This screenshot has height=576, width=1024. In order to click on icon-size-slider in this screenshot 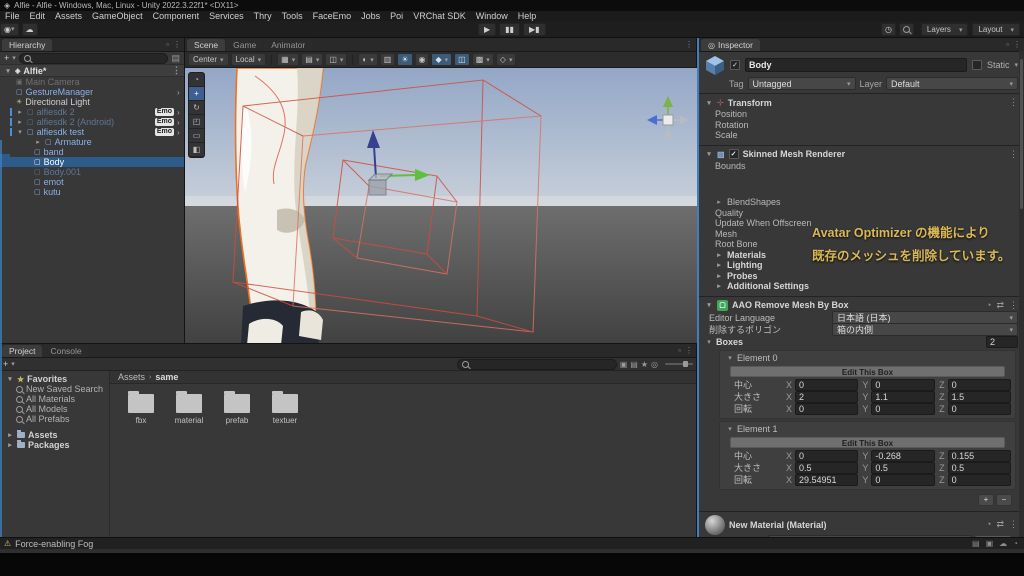, I will do `click(679, 364)`.